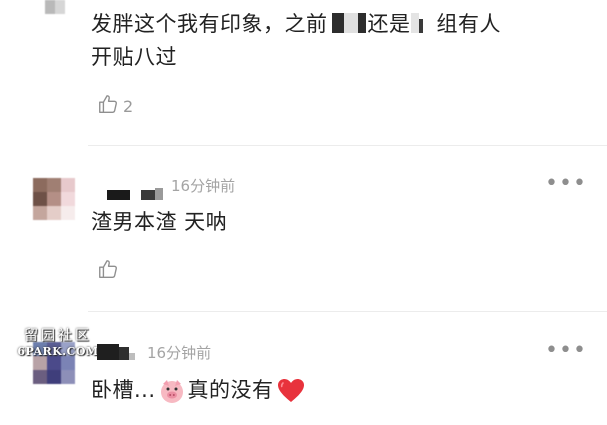 The width and height of the screenshot is (607, 425). Describe the element at coordinates (341, 41) in the screenshot. I see `comment-1-text: 发胖这个我有印象，之前 还是 组有人 开贴八过` at that location.